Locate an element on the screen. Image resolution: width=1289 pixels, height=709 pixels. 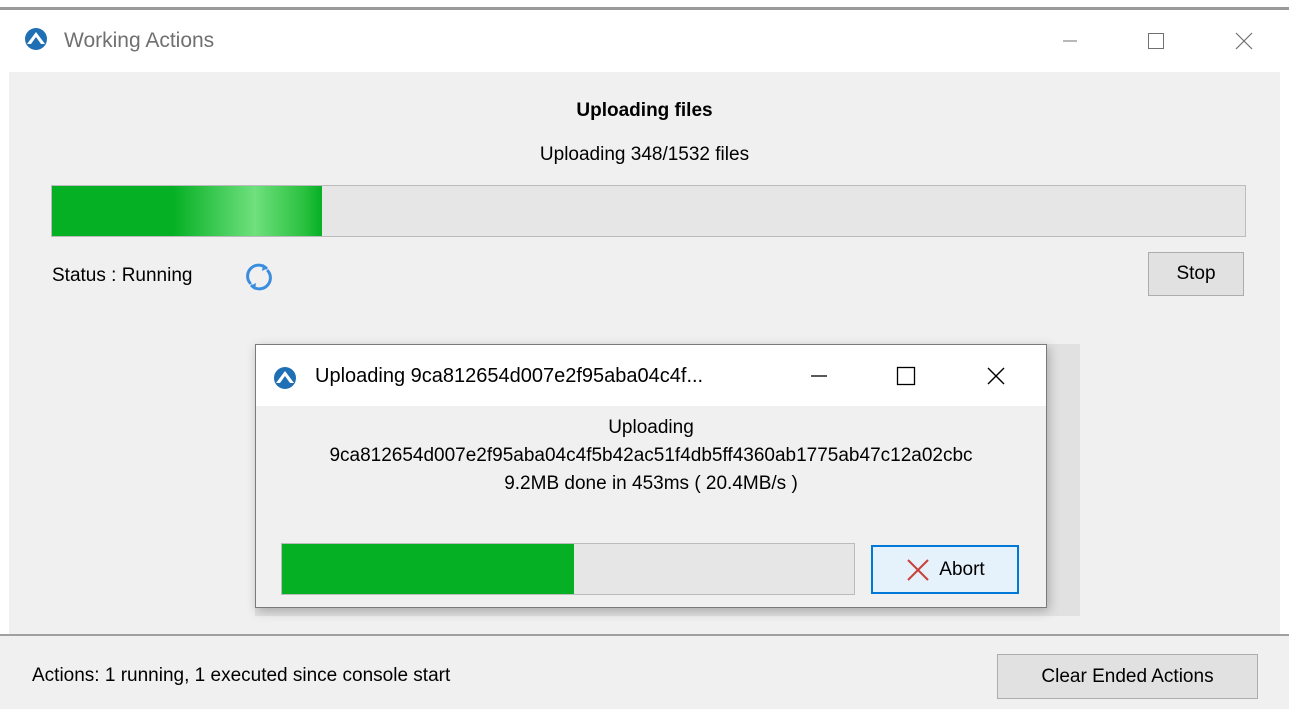
abort-button: Abort is located at coordinates (945, 569).